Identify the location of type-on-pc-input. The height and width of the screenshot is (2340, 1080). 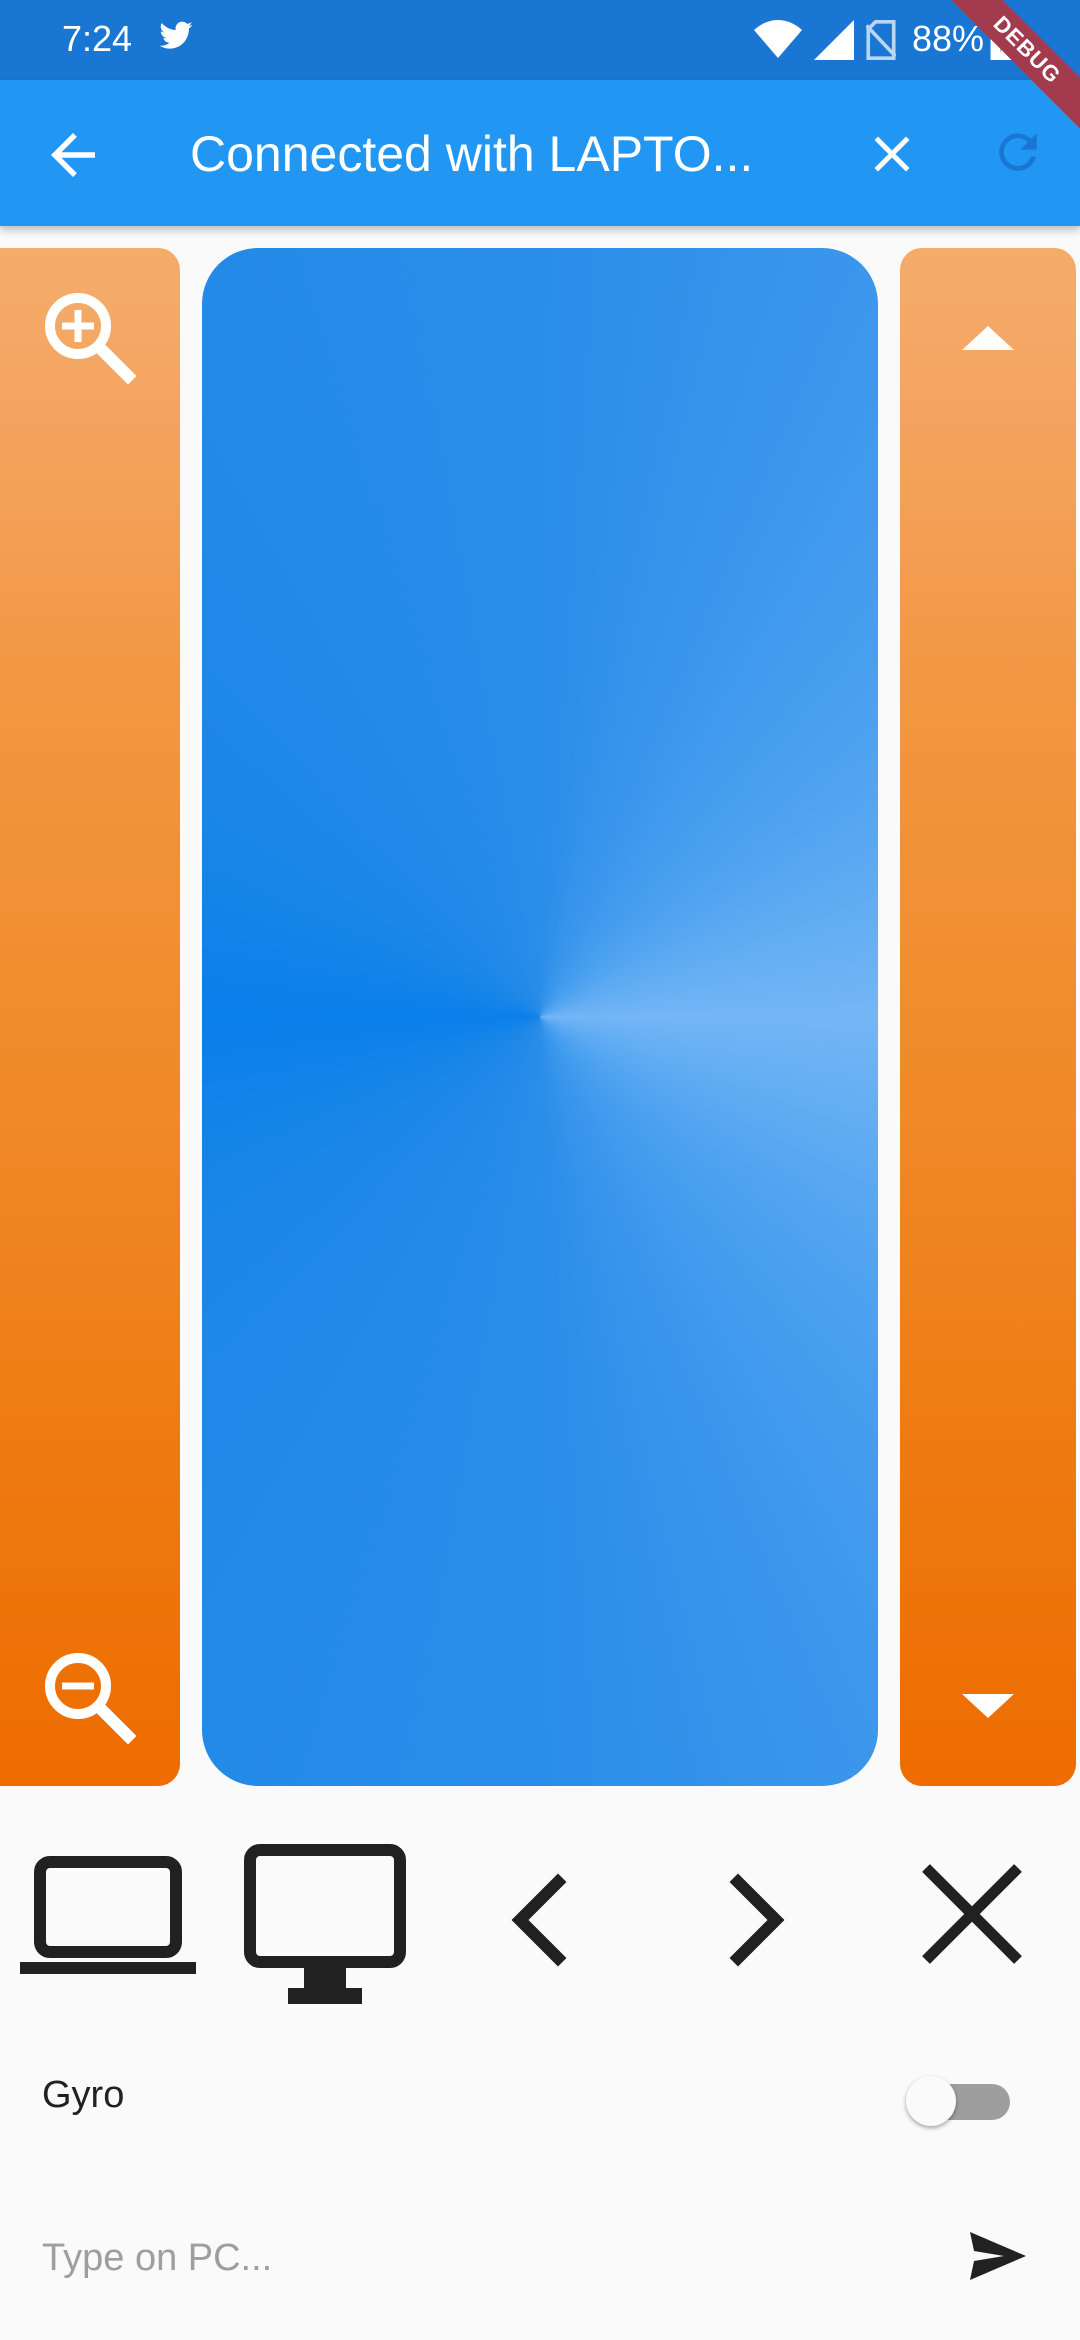
(482, 2258).